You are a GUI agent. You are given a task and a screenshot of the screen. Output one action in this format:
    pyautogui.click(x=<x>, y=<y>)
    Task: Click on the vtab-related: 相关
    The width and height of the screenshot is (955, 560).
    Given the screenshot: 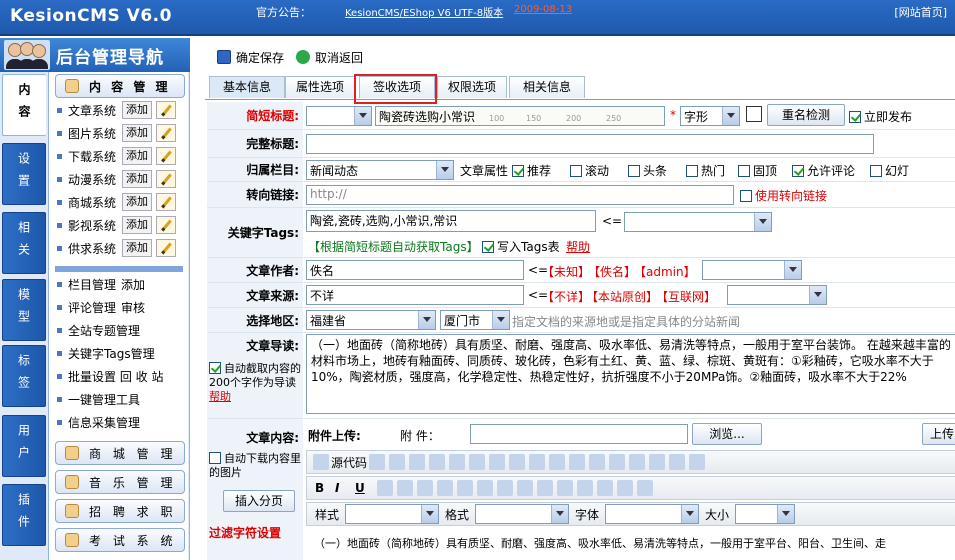 What is the action you would take?
    pyautogui.click(x=24, y=243)
    